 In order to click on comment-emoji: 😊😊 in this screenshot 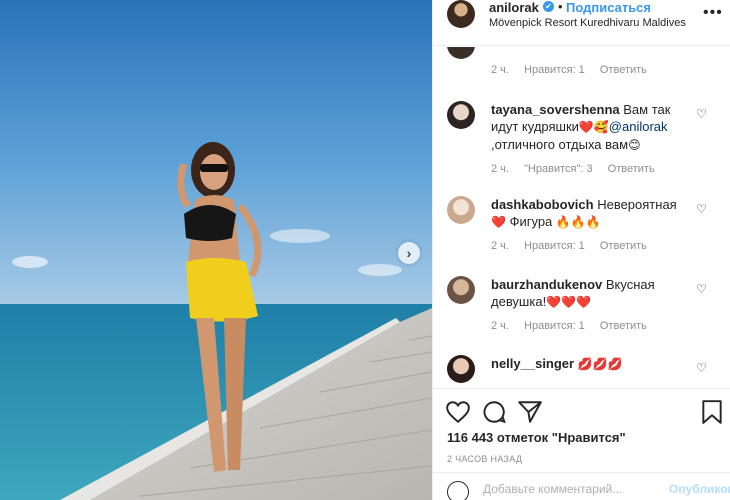, I will do `click(503, 48)`.